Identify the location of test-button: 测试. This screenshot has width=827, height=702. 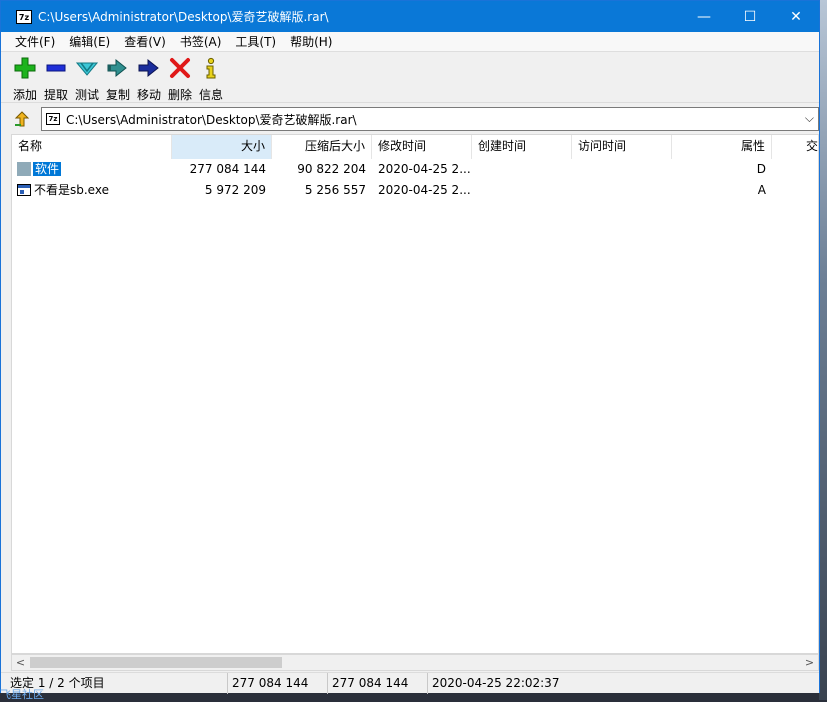
(87, 79).